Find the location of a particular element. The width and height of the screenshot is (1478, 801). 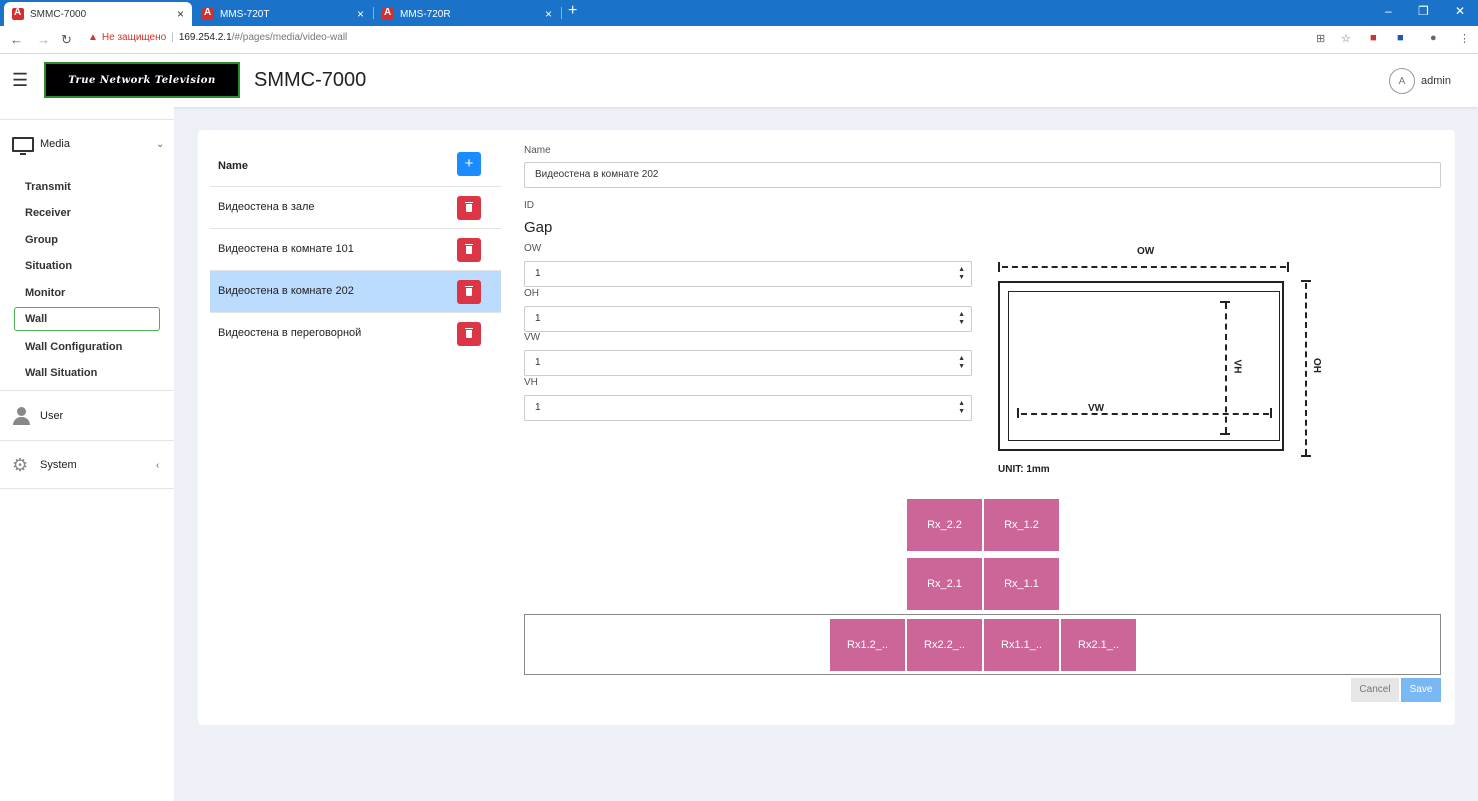

save-button: Save is located at coordinates (1421, 690).